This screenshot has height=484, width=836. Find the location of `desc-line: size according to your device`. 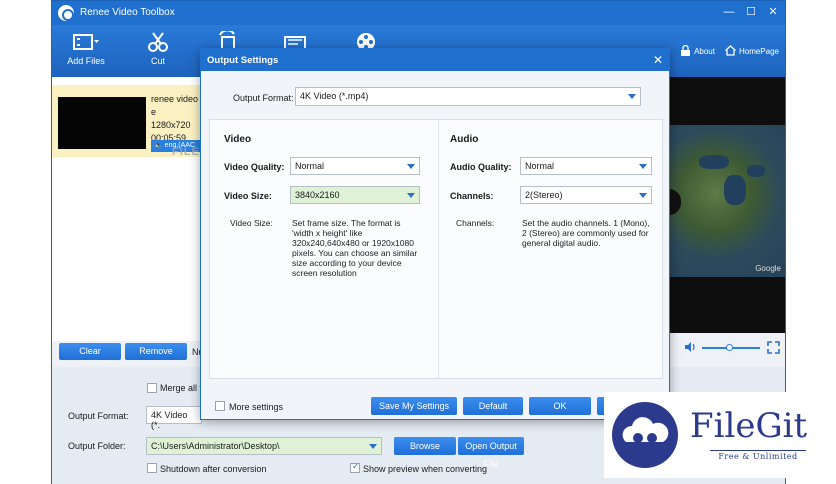

desc-line: size according to your device is located at coordinates (347, 263).